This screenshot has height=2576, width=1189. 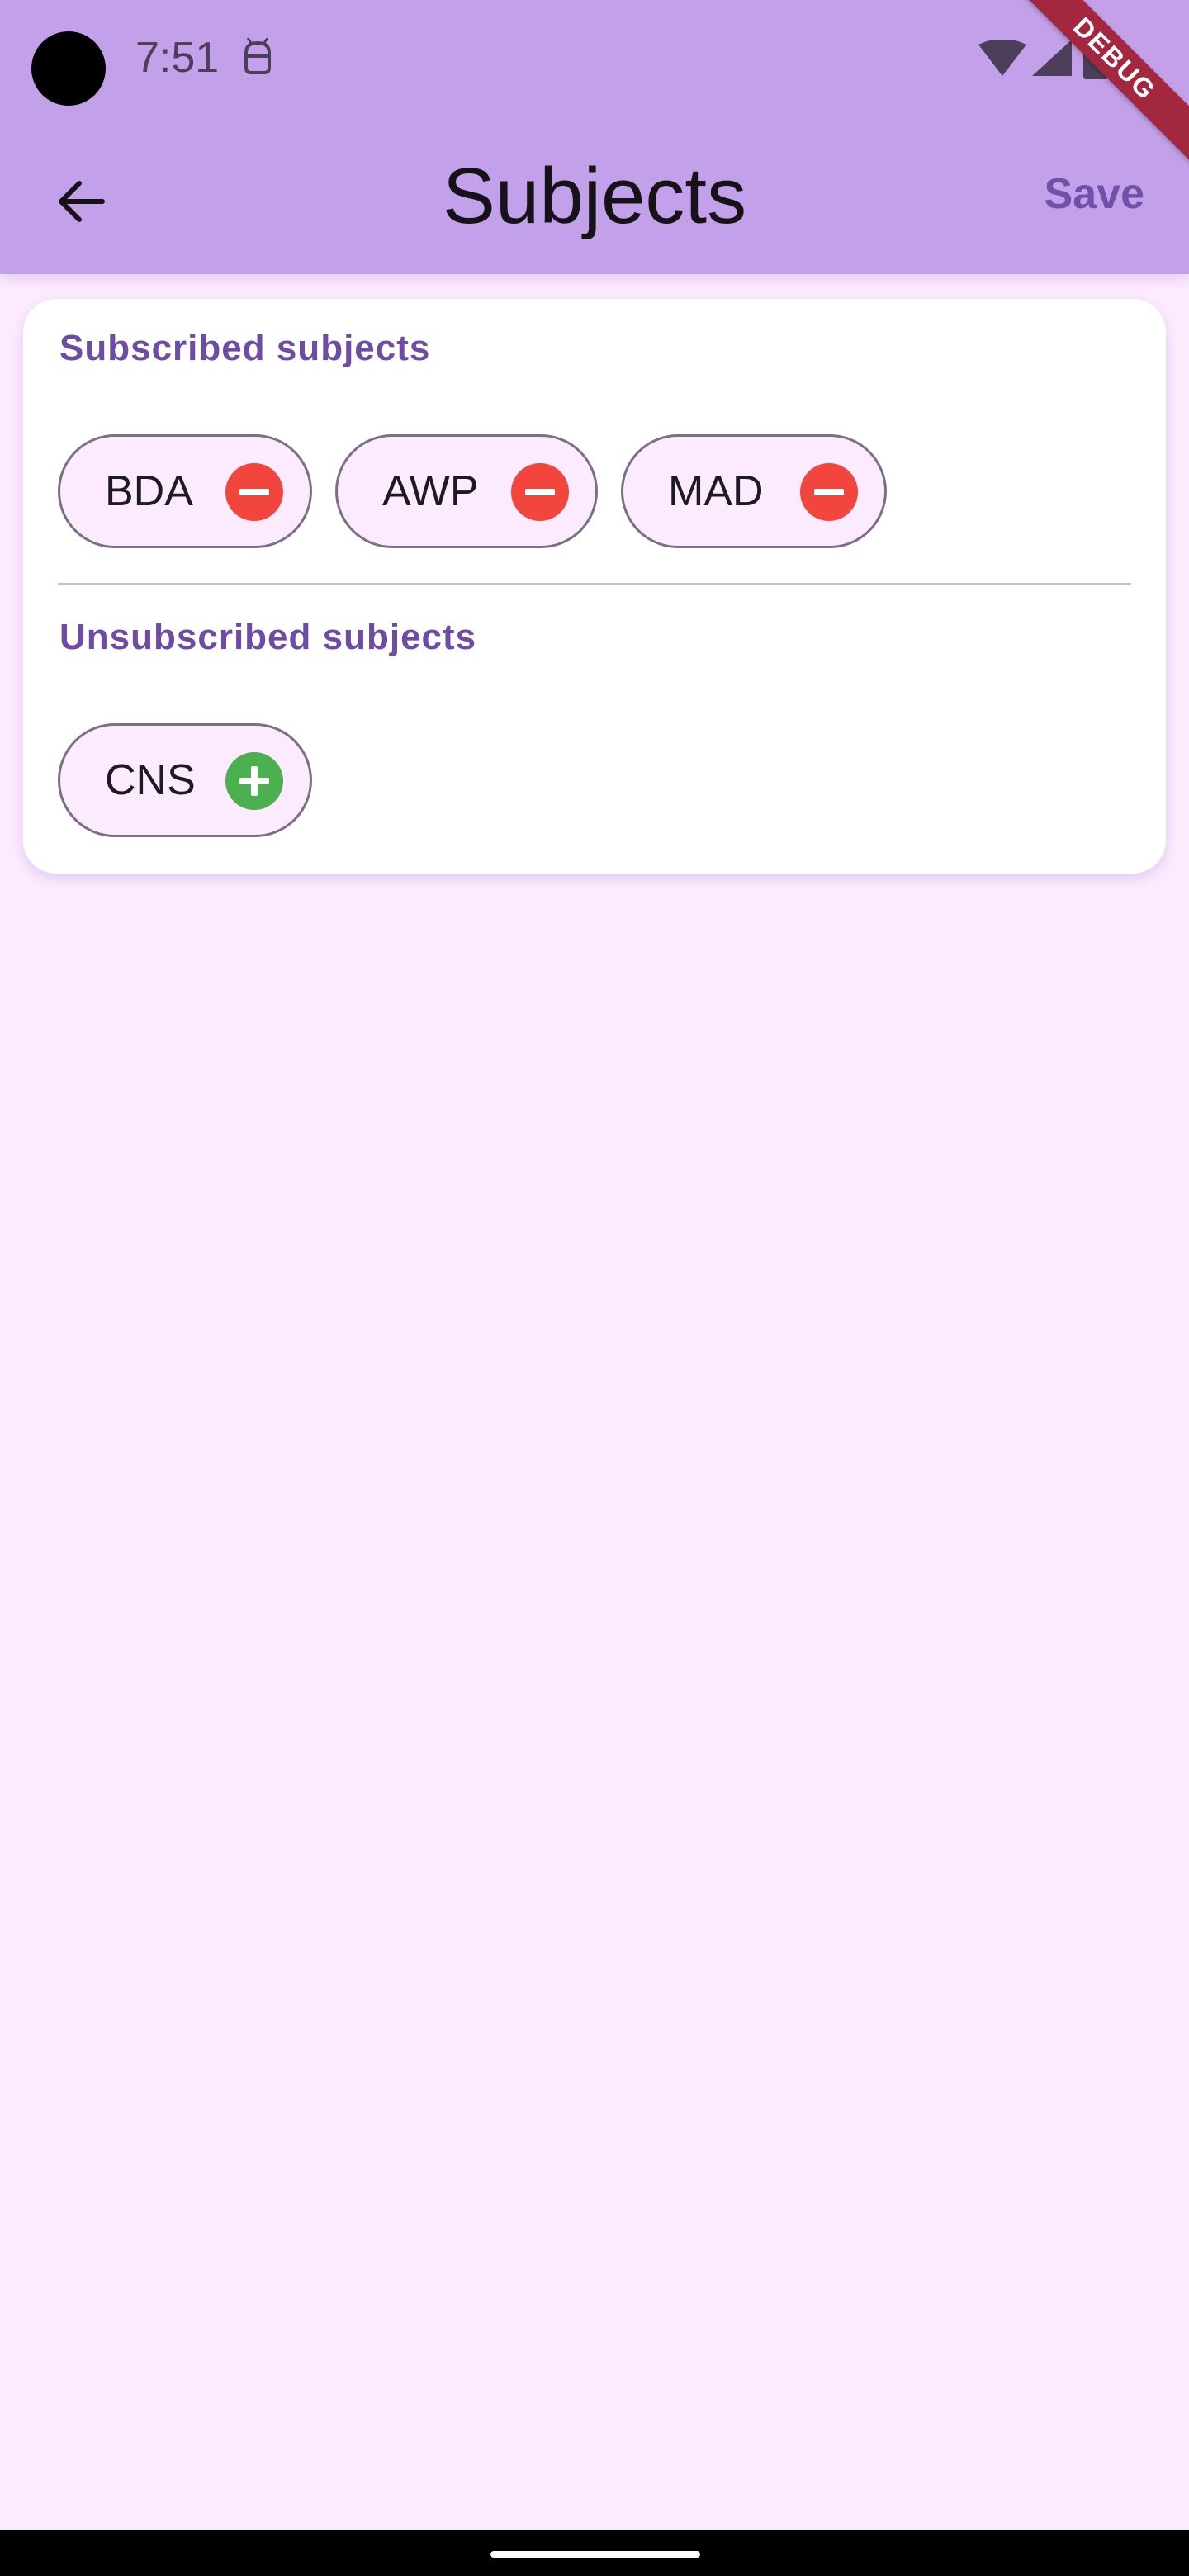 I want to click on subject-chip-awp: AWP, so click(x=466, y=491).